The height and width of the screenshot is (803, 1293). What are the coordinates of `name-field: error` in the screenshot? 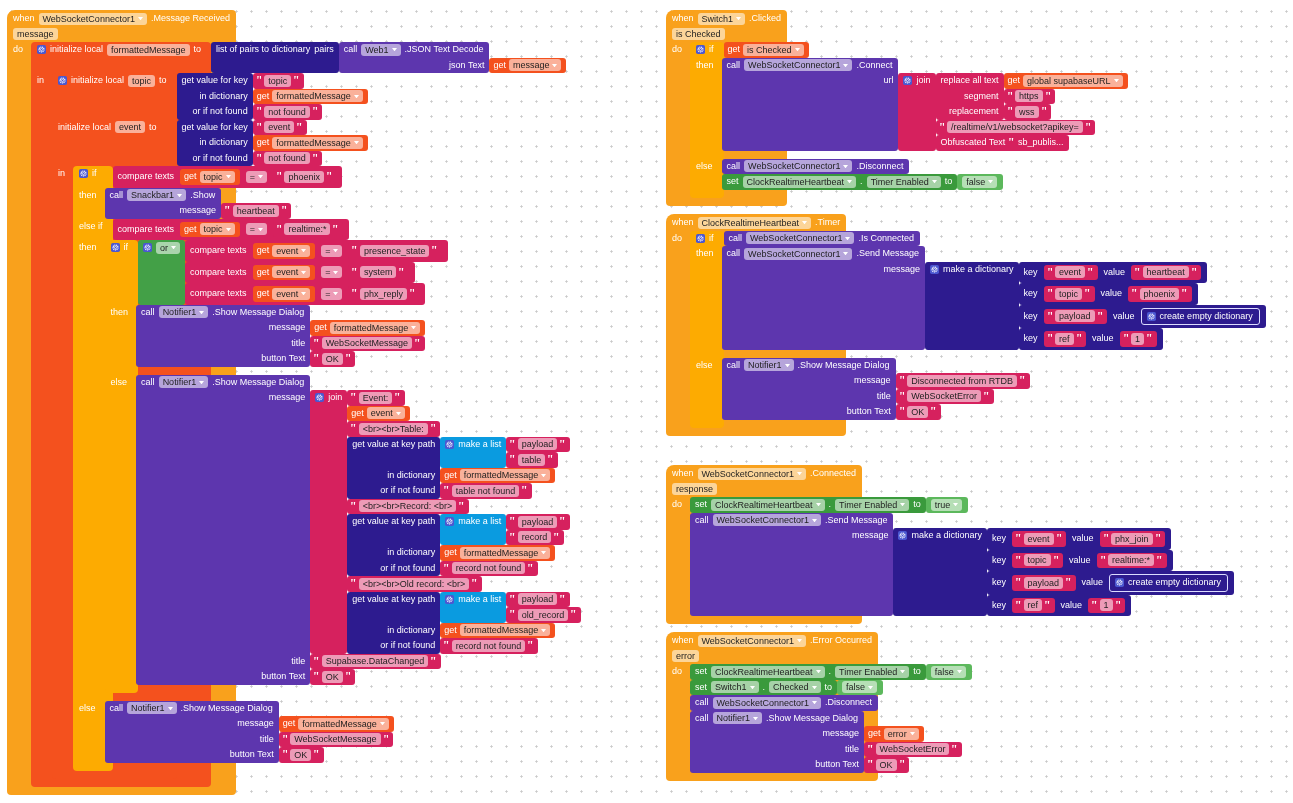 It's located at (685, 656).